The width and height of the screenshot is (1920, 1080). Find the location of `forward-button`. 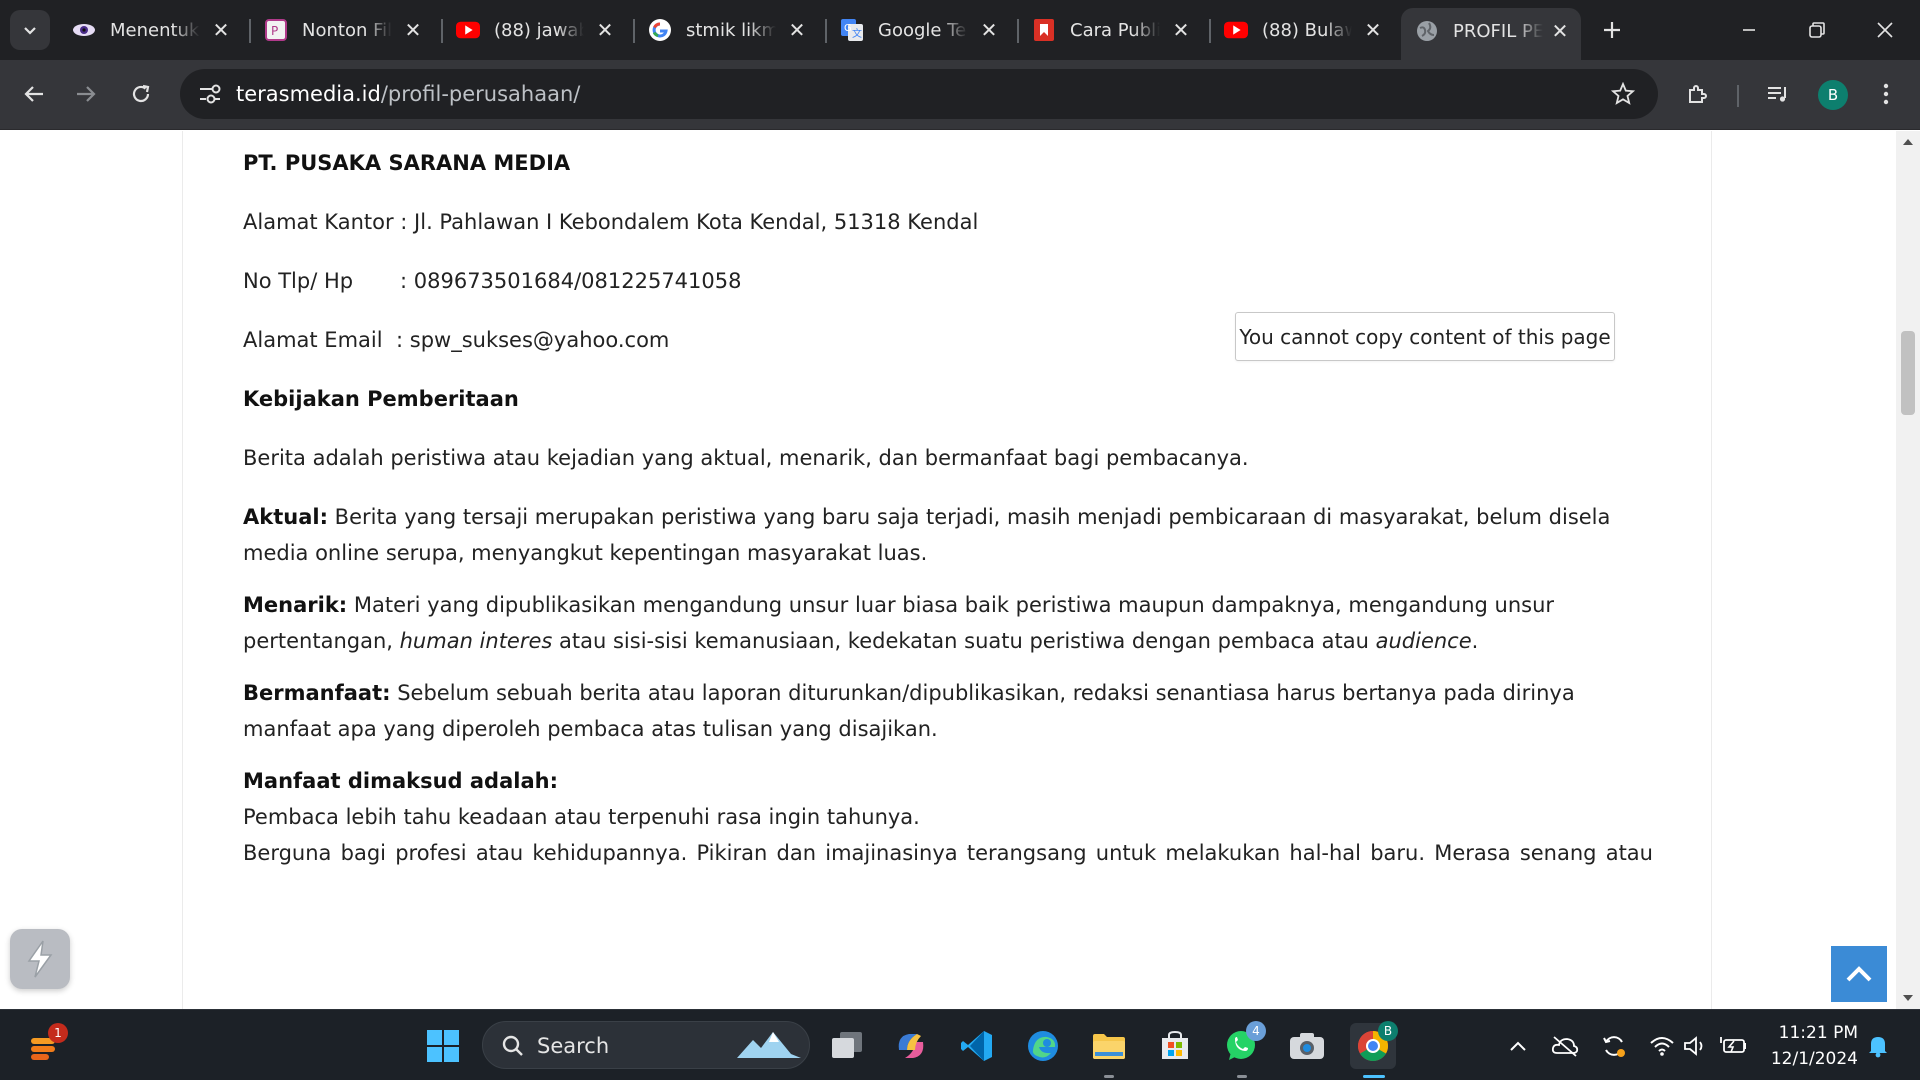

forward-button is located at coordinates (86, 94).